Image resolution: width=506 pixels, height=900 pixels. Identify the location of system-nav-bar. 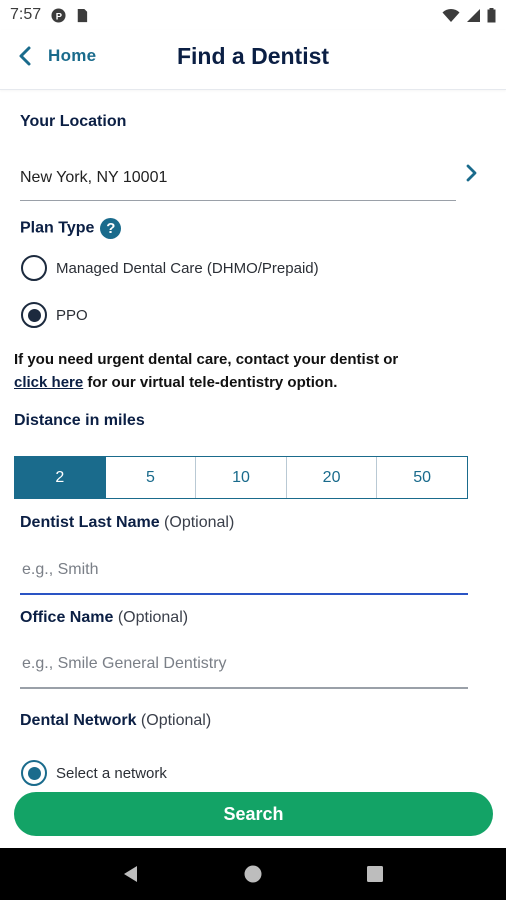
(253, 874).